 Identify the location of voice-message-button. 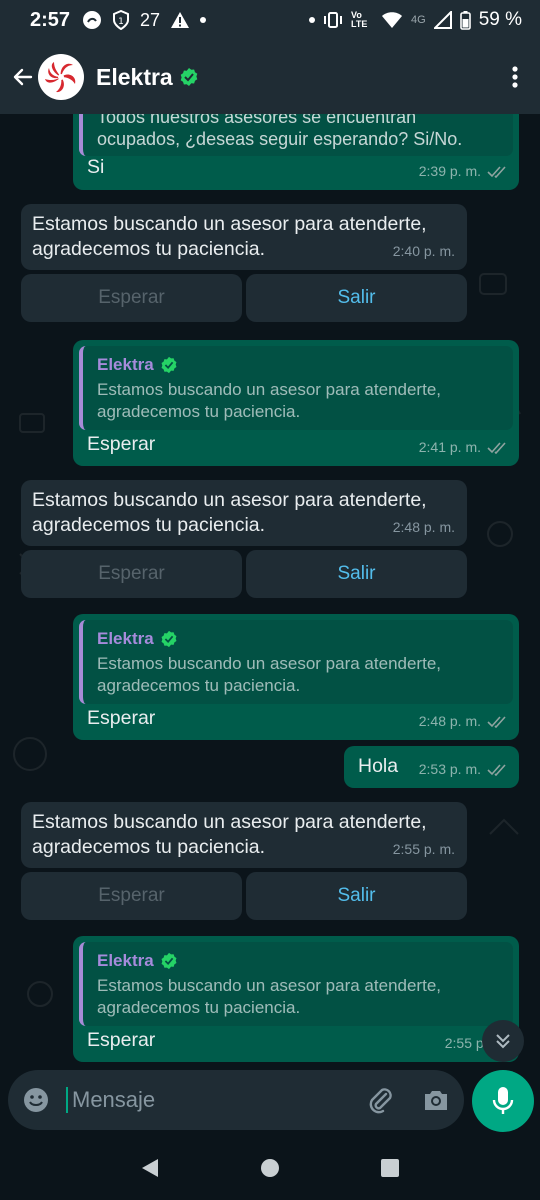
(503, 1101).